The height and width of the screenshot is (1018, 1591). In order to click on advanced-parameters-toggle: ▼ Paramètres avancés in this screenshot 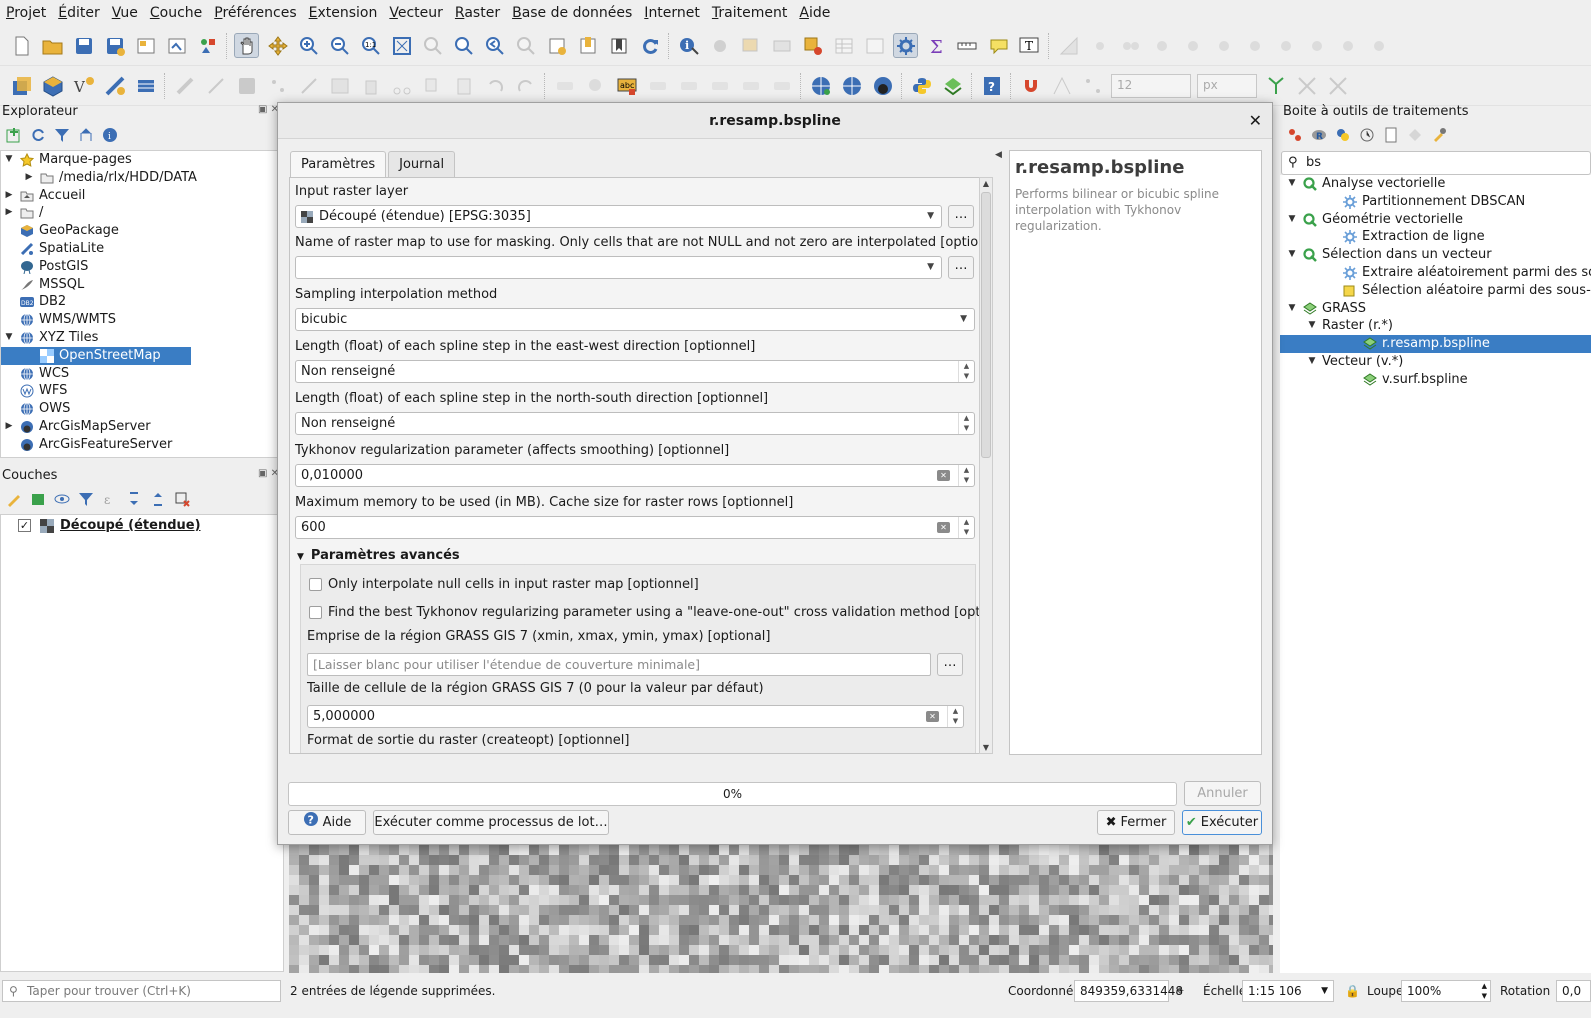, I will do `click(378, 555)`.